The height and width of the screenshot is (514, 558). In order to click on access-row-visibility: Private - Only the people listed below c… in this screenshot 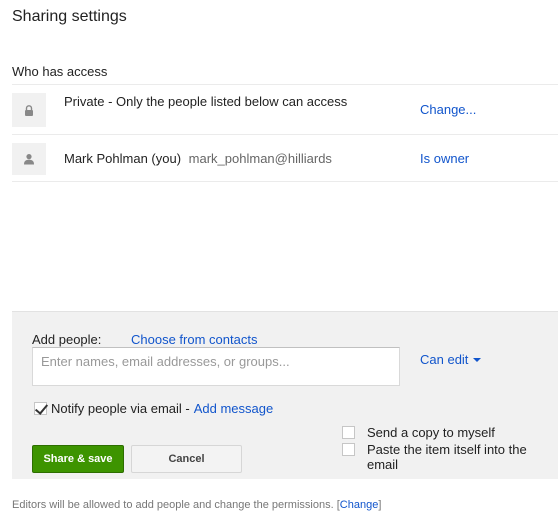, I will do `click(285, 109)`.